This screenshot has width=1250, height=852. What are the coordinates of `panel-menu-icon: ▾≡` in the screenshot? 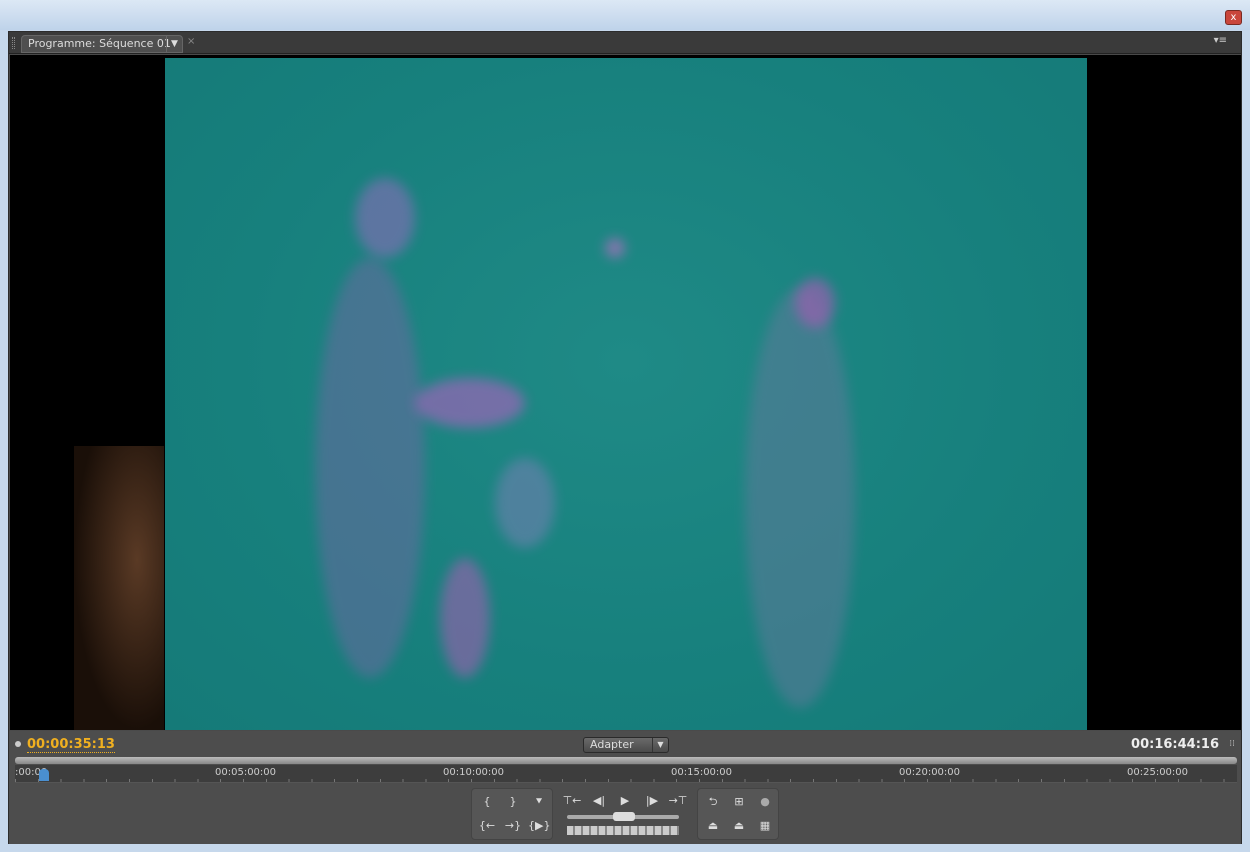 It's located at (1220, 40).